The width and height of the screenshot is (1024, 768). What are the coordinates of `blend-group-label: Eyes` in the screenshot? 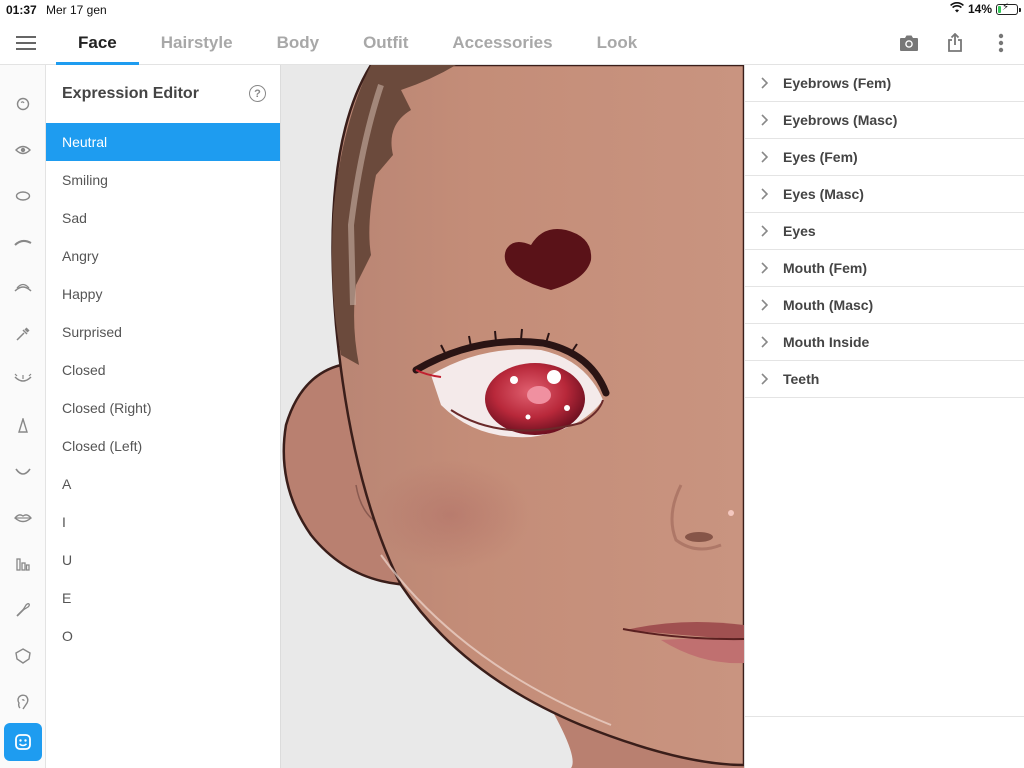 It's located at (799, 231).